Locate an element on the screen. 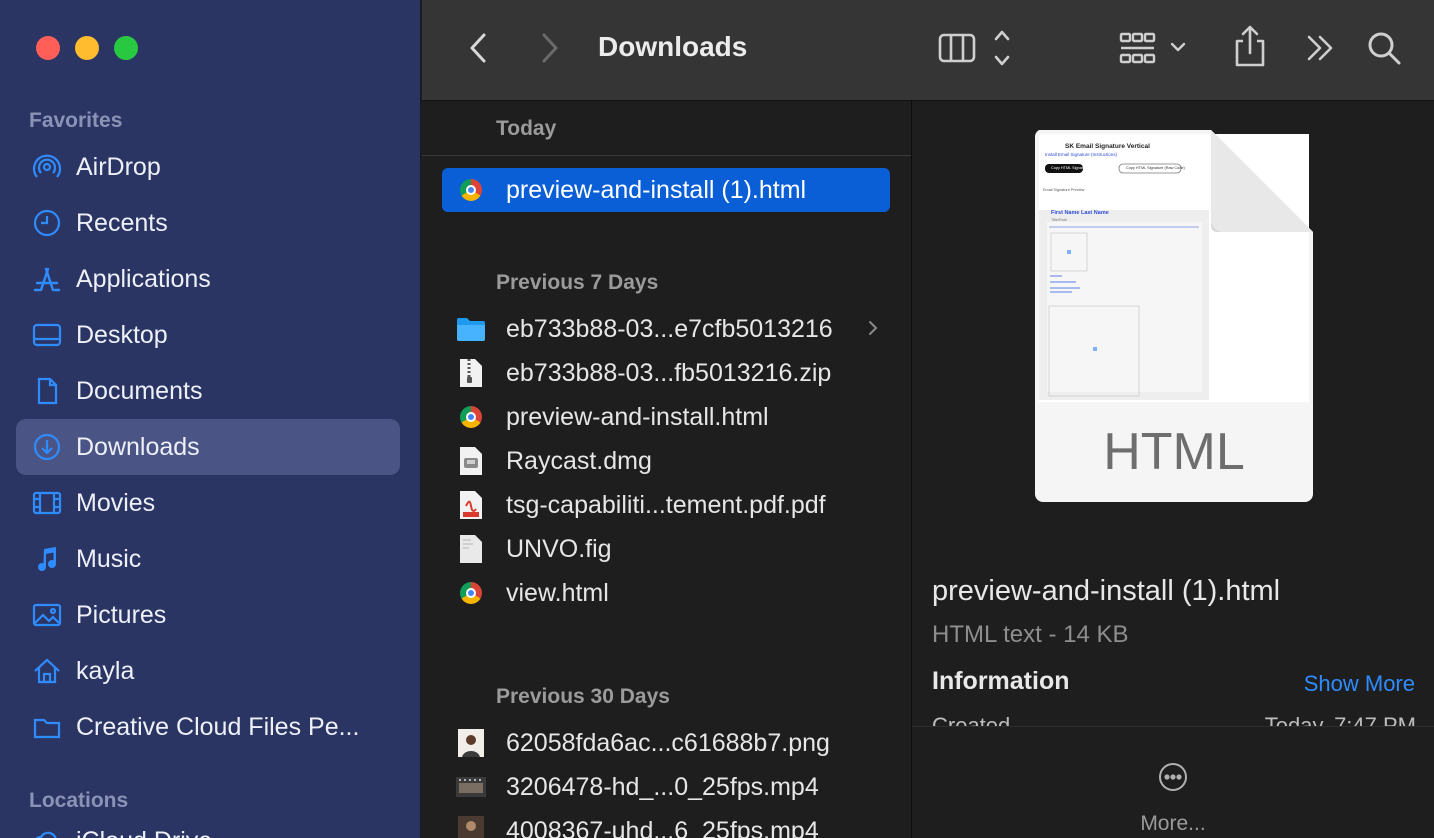 The height and width of the screenshot is (838, 1434). show-more-link: Show More is located at coordinates (1359, 684).